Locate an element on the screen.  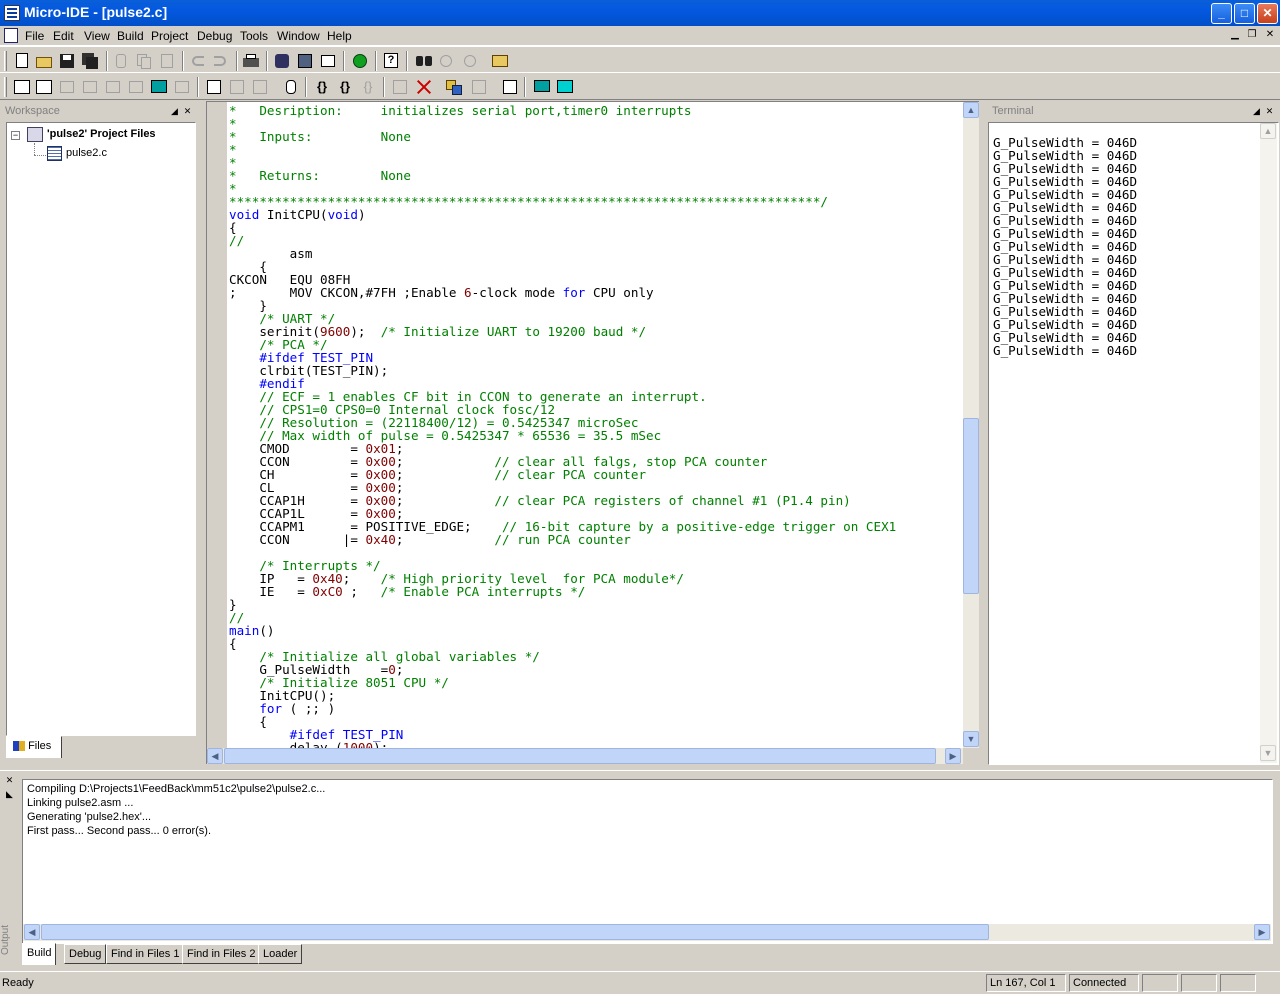
terminal-scroll-down-icon: ▼ is located at coordinates (1268, 753).